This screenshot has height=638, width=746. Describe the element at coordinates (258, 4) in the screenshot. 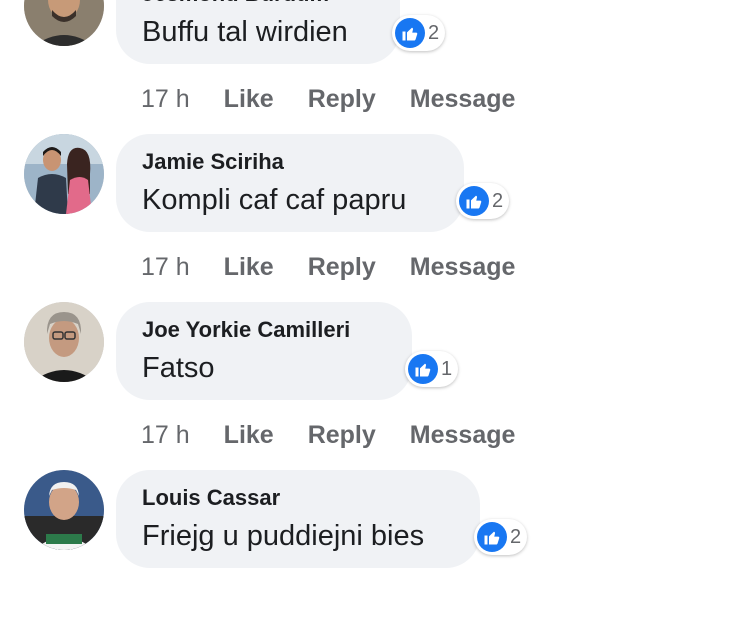

I see `comment-author: Jesmond Burdum` at that location.